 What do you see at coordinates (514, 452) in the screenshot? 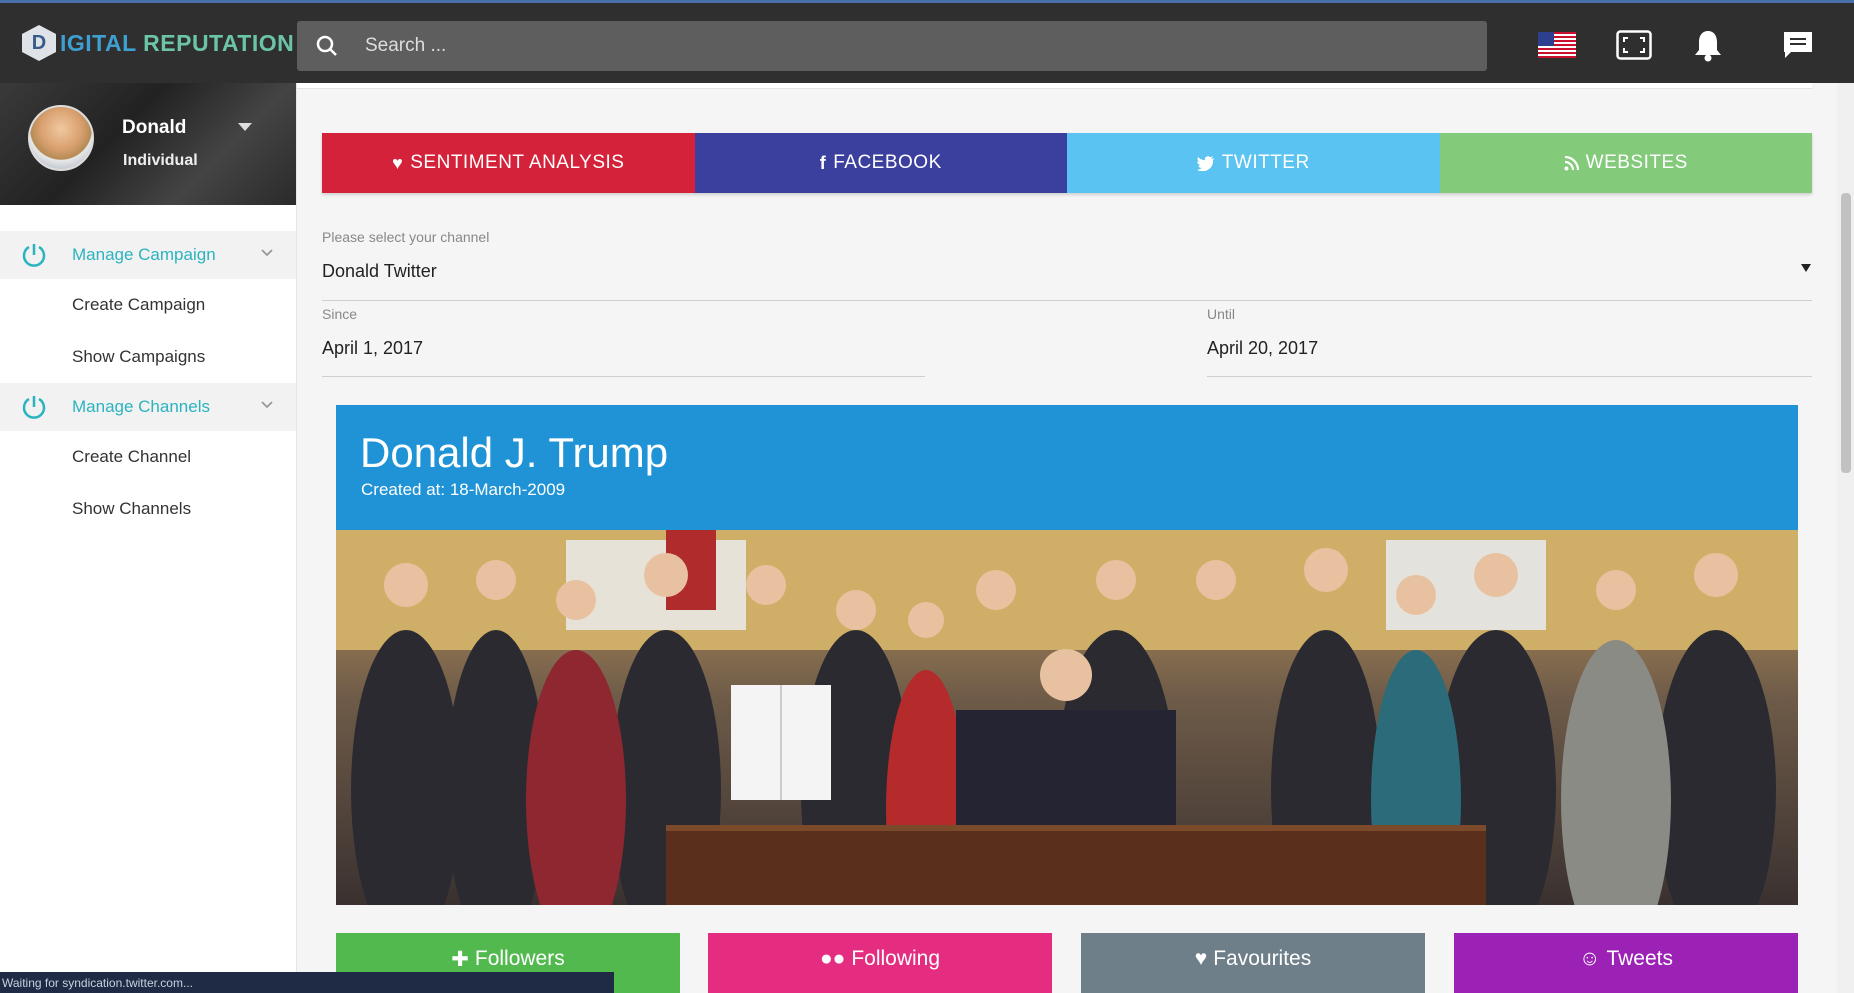
I see `account-name: Donald J. Trump` at bounding box center [514, 452].